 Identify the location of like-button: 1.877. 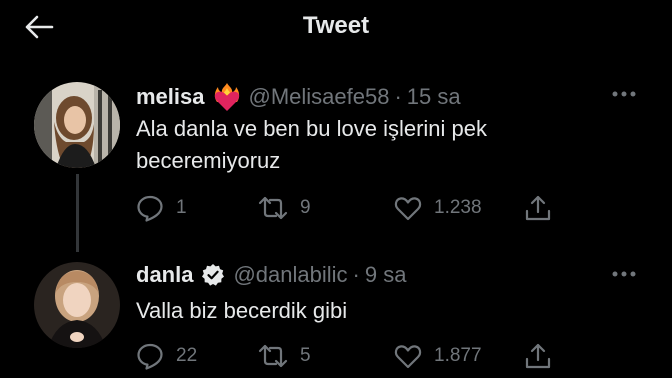
(438, 356).